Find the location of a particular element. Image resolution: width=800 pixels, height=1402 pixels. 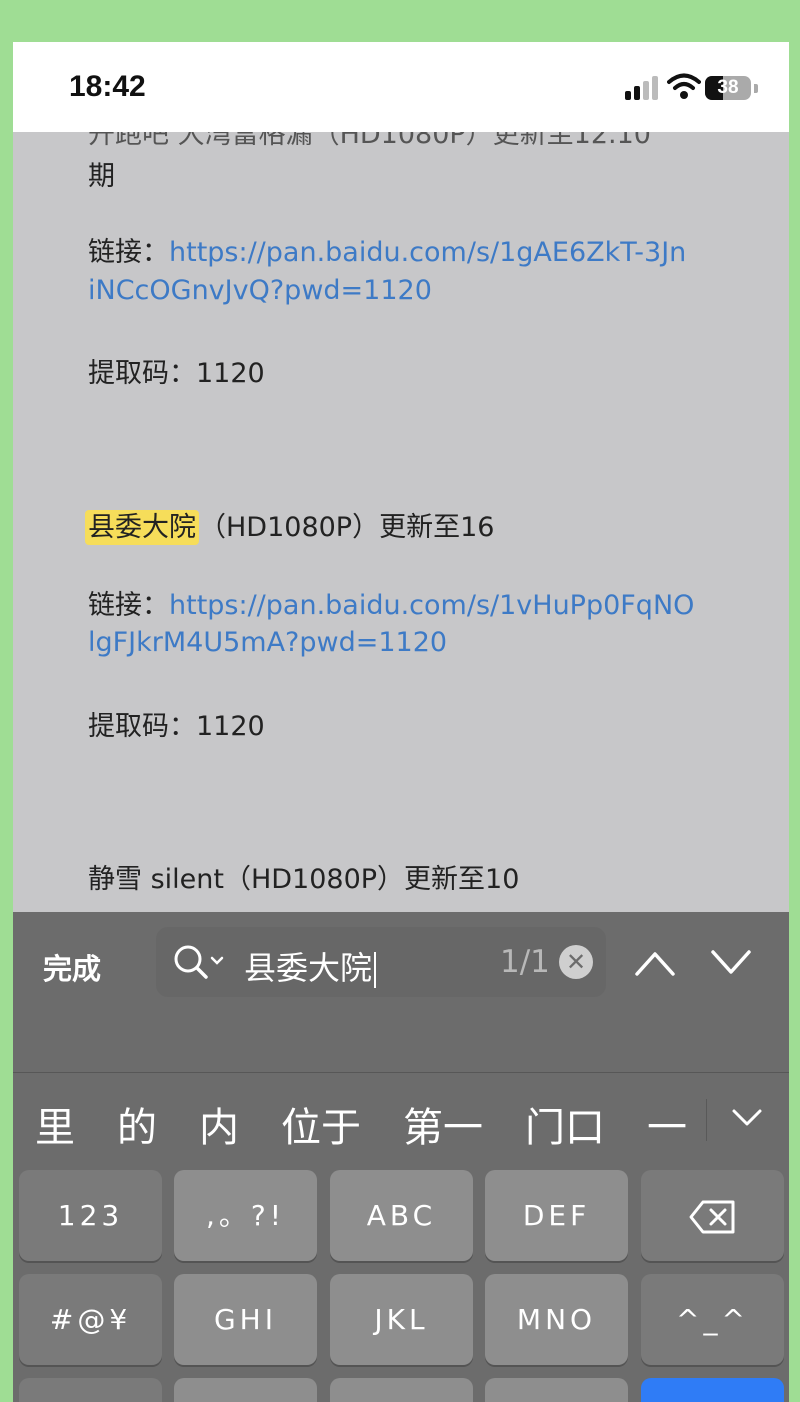

entry2-code: 提取码：1120 is located at coordinates (176, 726).